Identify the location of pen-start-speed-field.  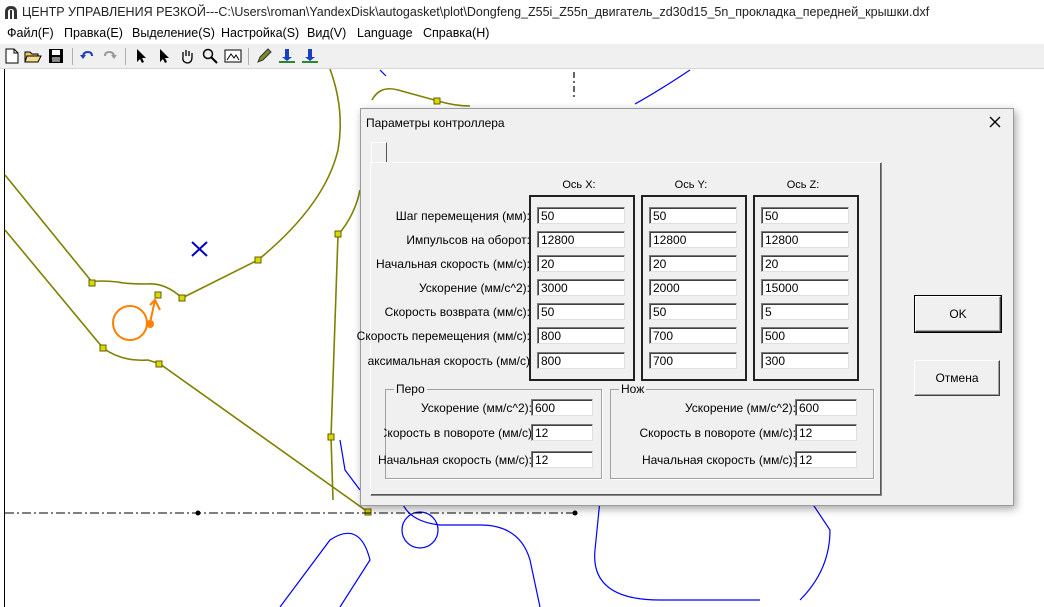
(562, 459).